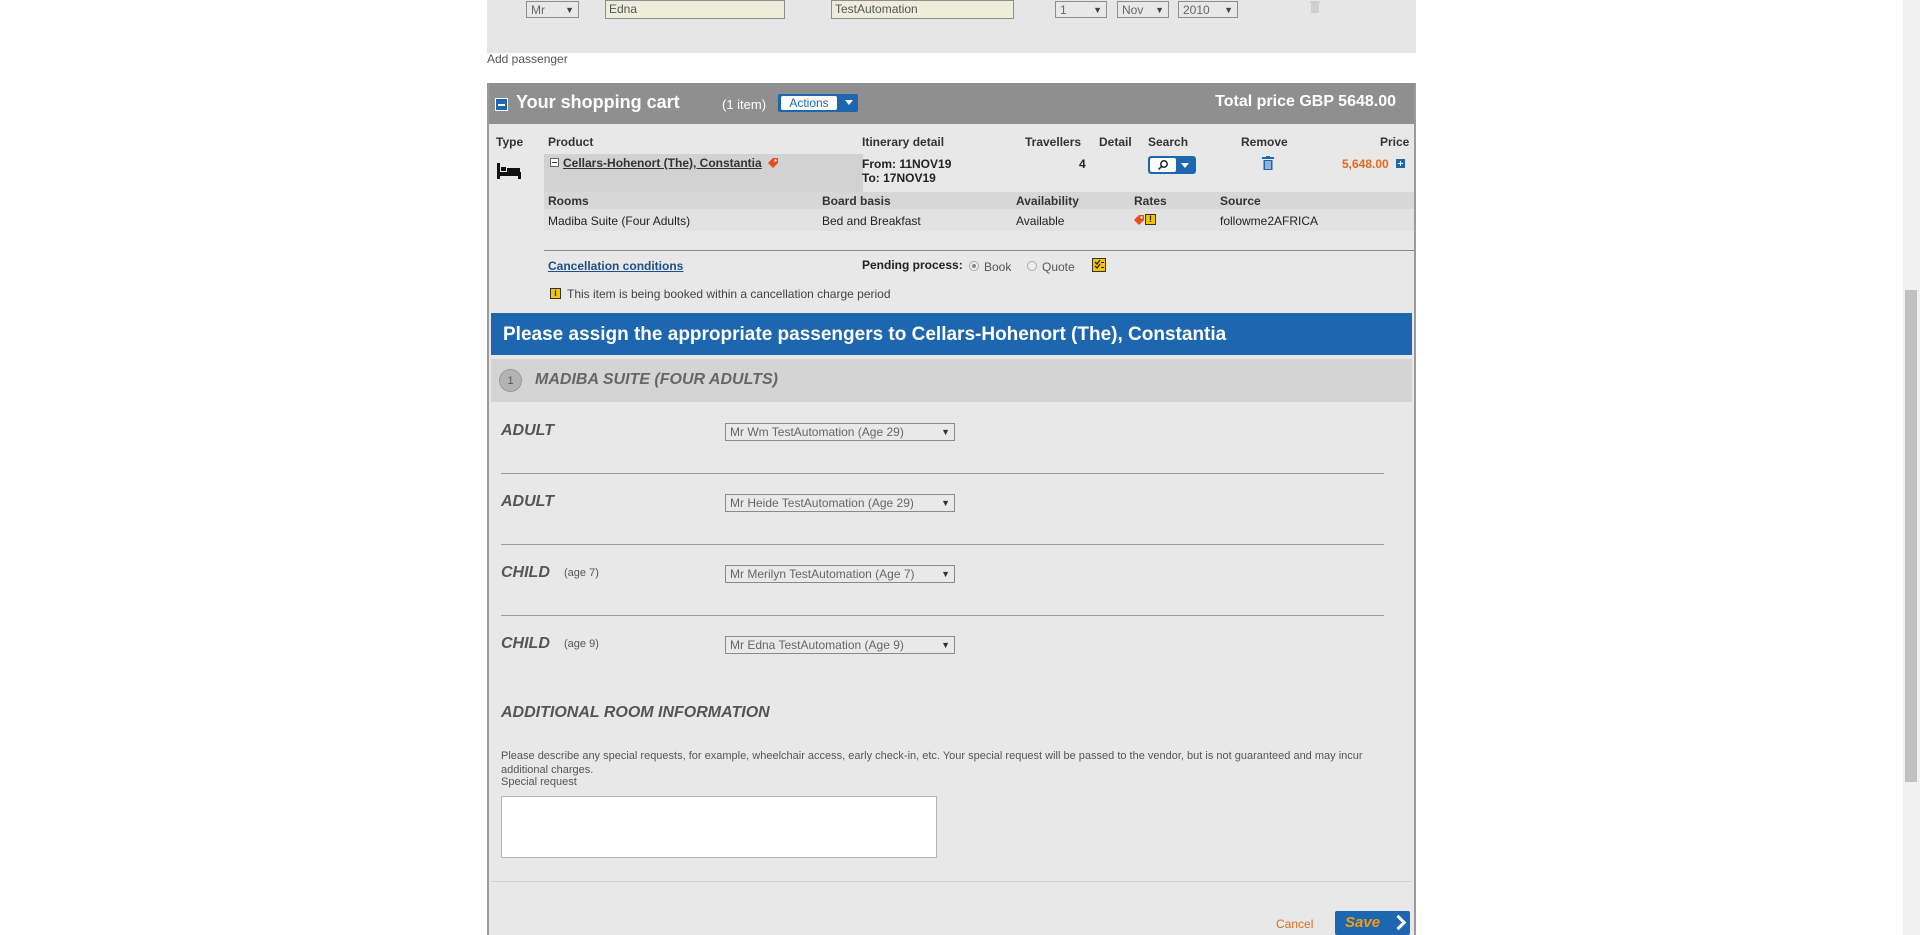 The height and width of the screenshot is (935, 1920). Describe the element at coordinates (922, 9) in the screenshot. I see `last-name-field: TestAutomation` at that location.